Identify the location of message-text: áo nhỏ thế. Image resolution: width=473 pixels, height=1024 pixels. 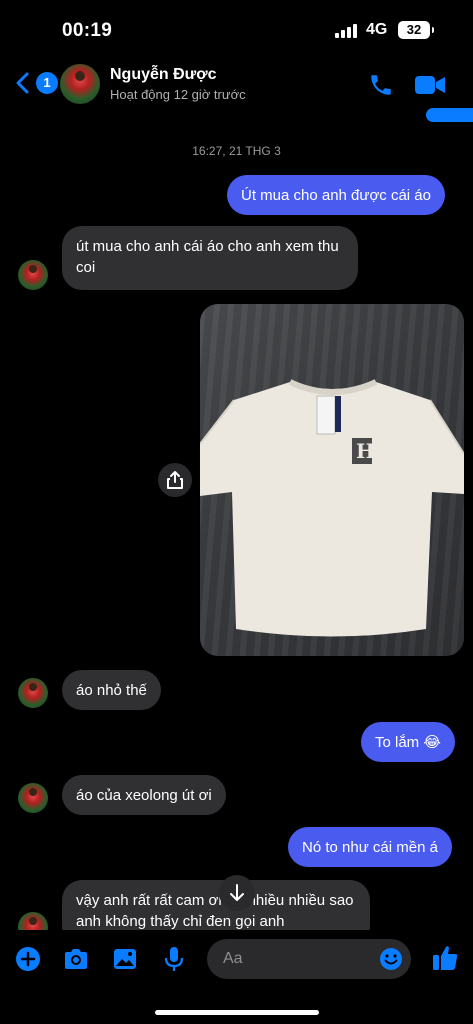
(111, 690).